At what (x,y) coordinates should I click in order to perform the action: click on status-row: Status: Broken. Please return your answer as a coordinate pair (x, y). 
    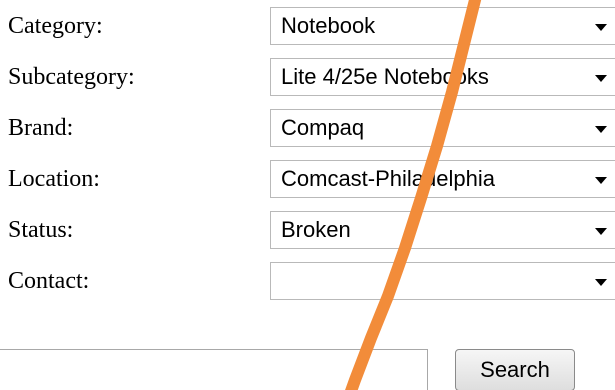
    Looking at the image, I should click on (307, 230).